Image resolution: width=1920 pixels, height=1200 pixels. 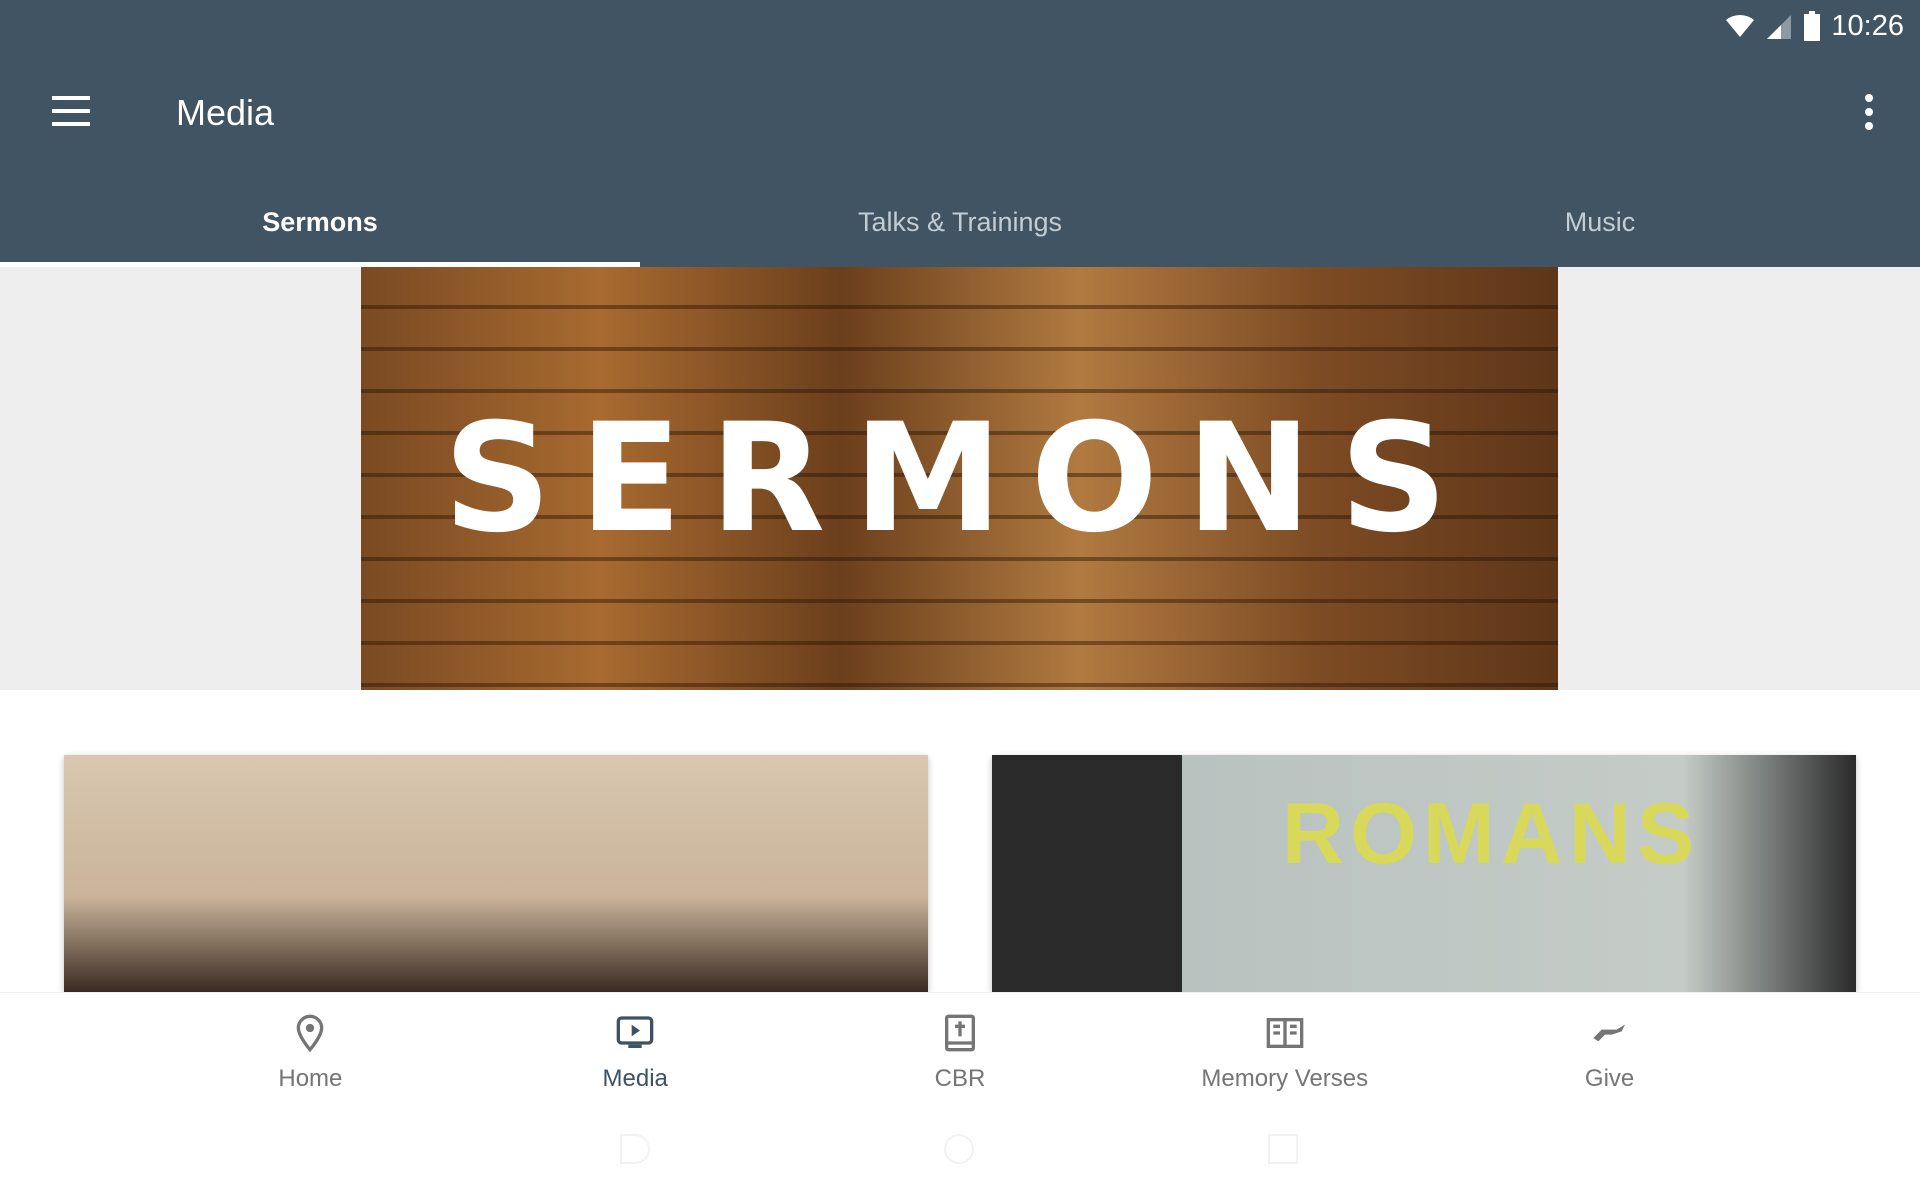 What do you see at coordinates (1740, 25) in the screenshot?
I see `wifi-icon` at bounding box center [1740, 25].